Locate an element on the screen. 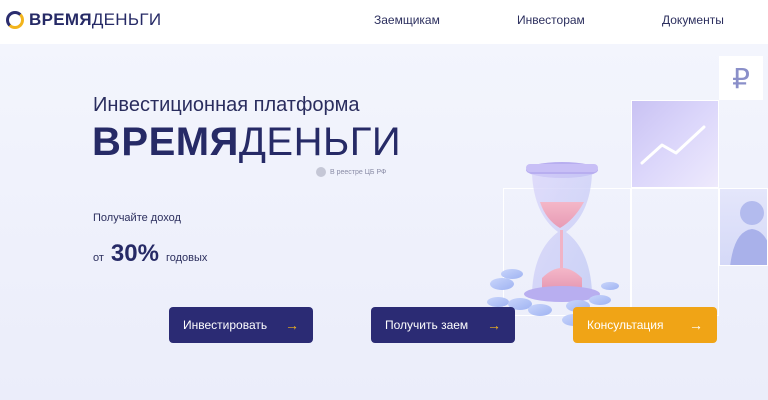  invest-button: Инвестировать → is located at coordinates (241, 325).